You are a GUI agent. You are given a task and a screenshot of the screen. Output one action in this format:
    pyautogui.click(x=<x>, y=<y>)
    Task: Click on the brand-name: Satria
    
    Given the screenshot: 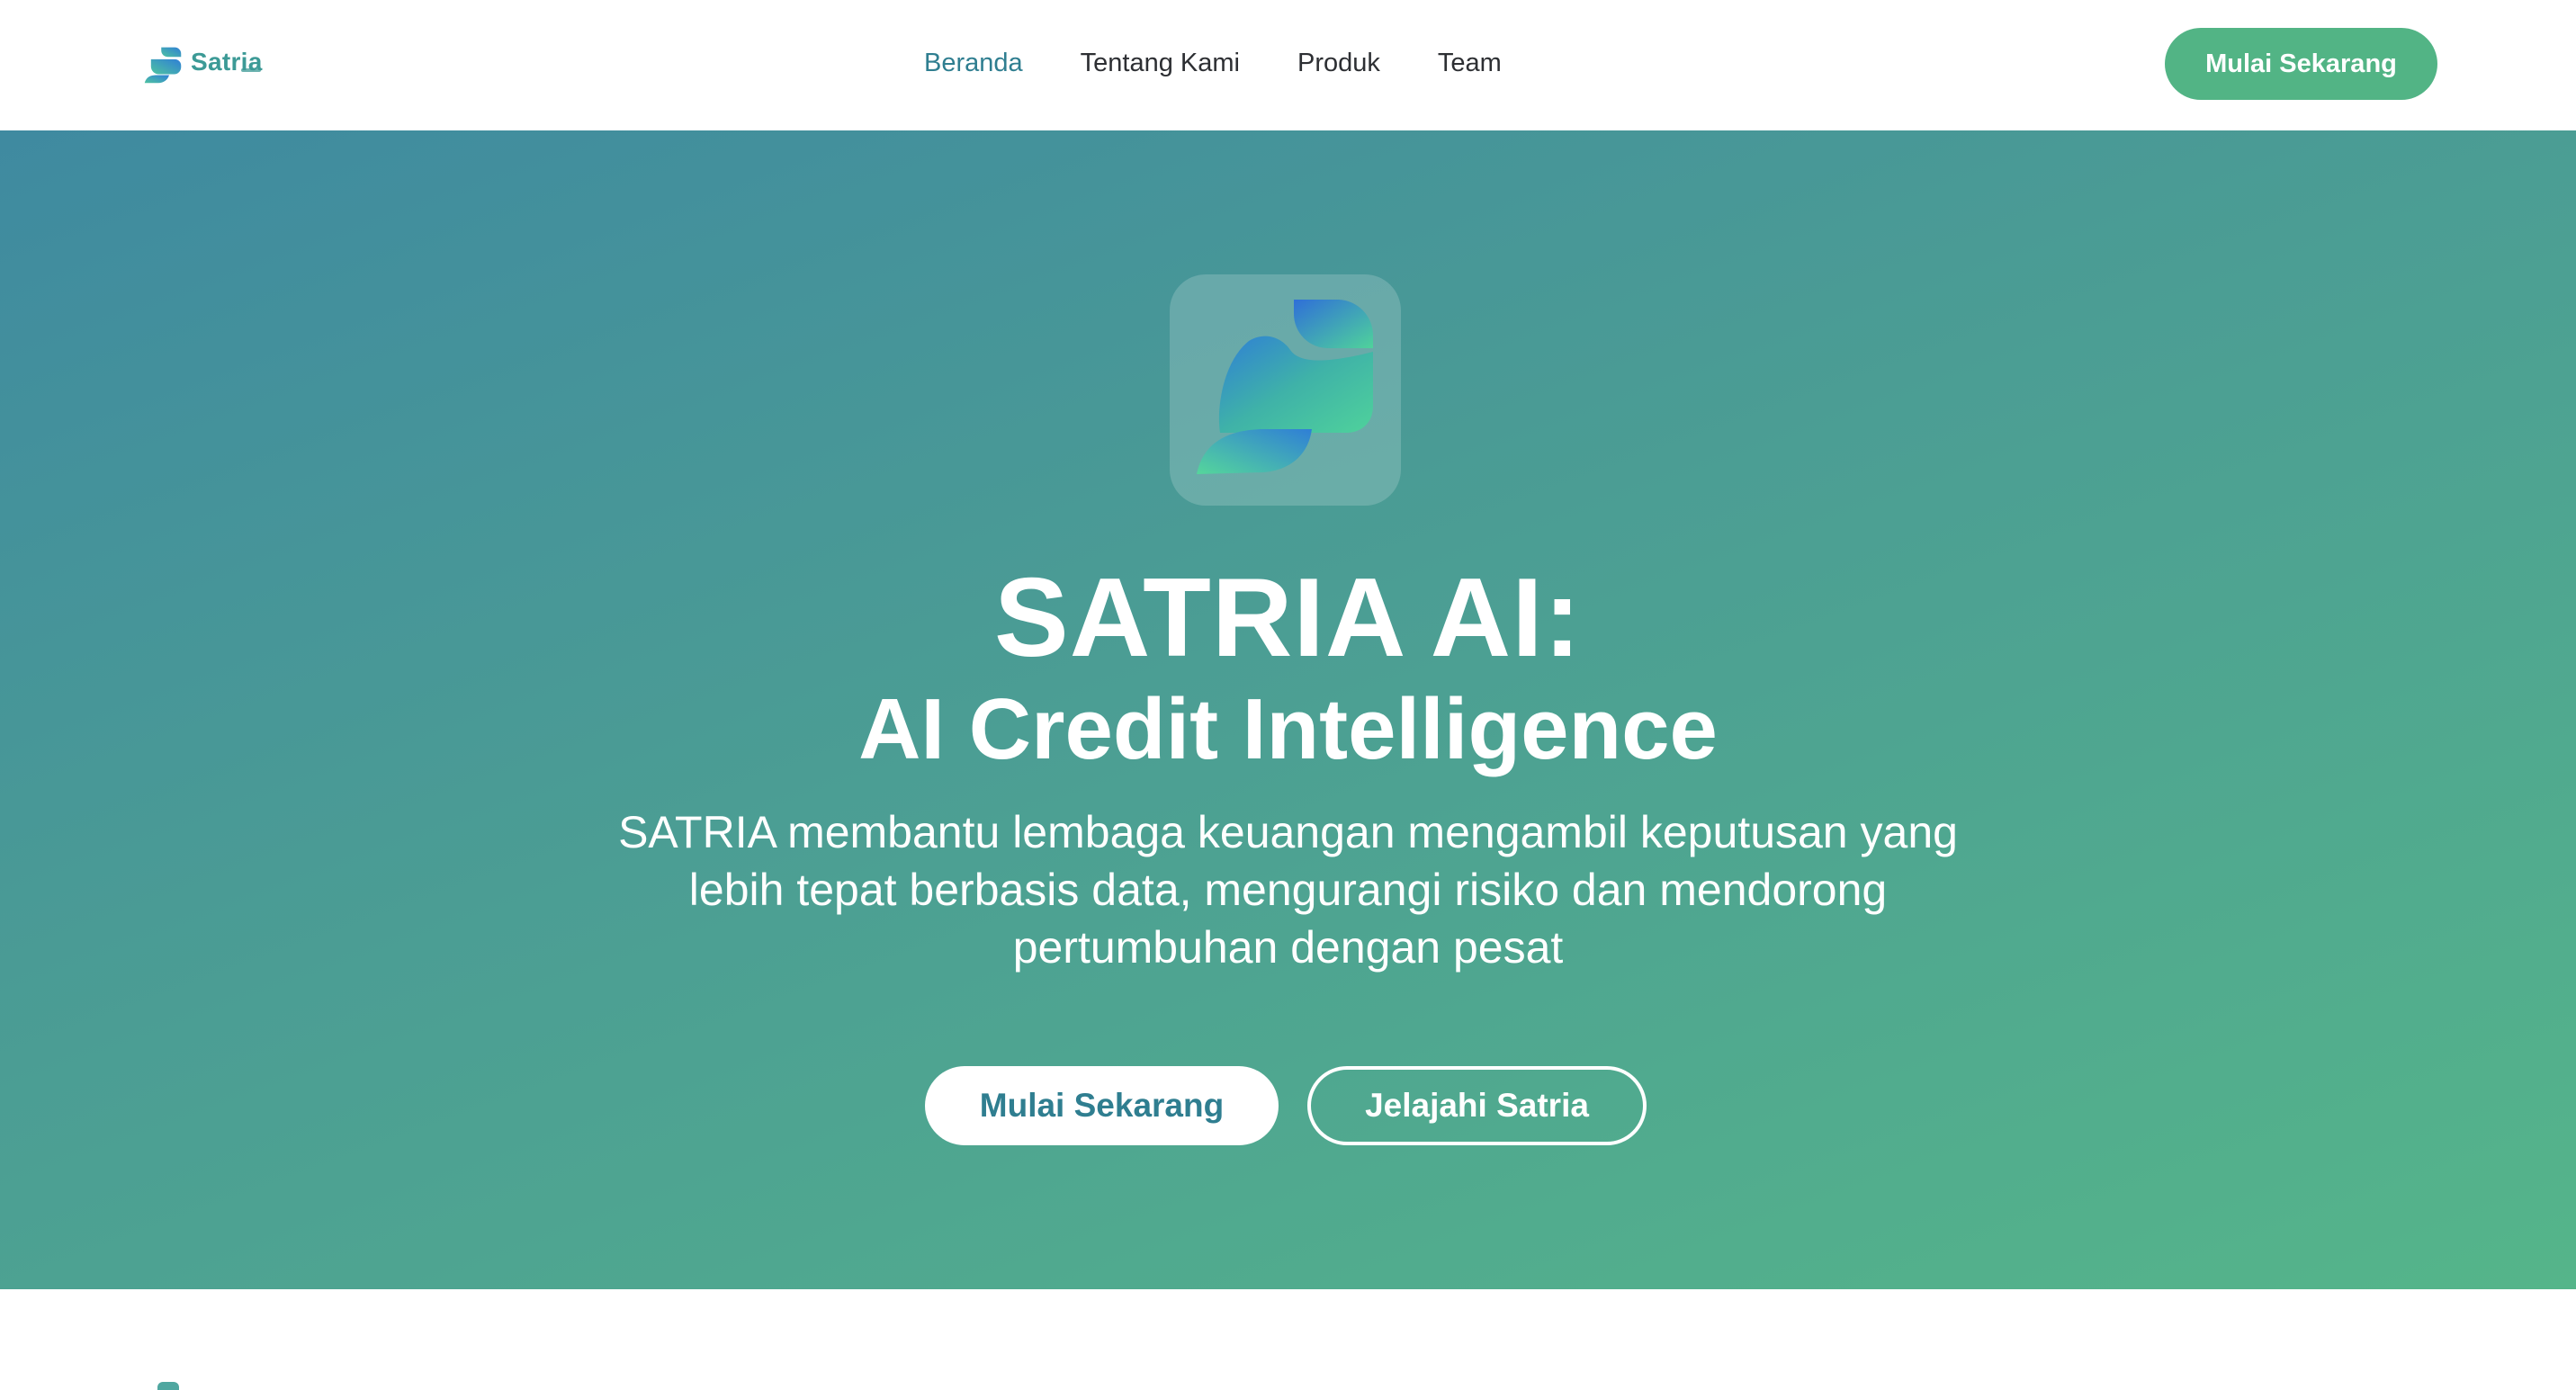 What is the action you would take?
    pyautogui.click(x=227, y=62)
    